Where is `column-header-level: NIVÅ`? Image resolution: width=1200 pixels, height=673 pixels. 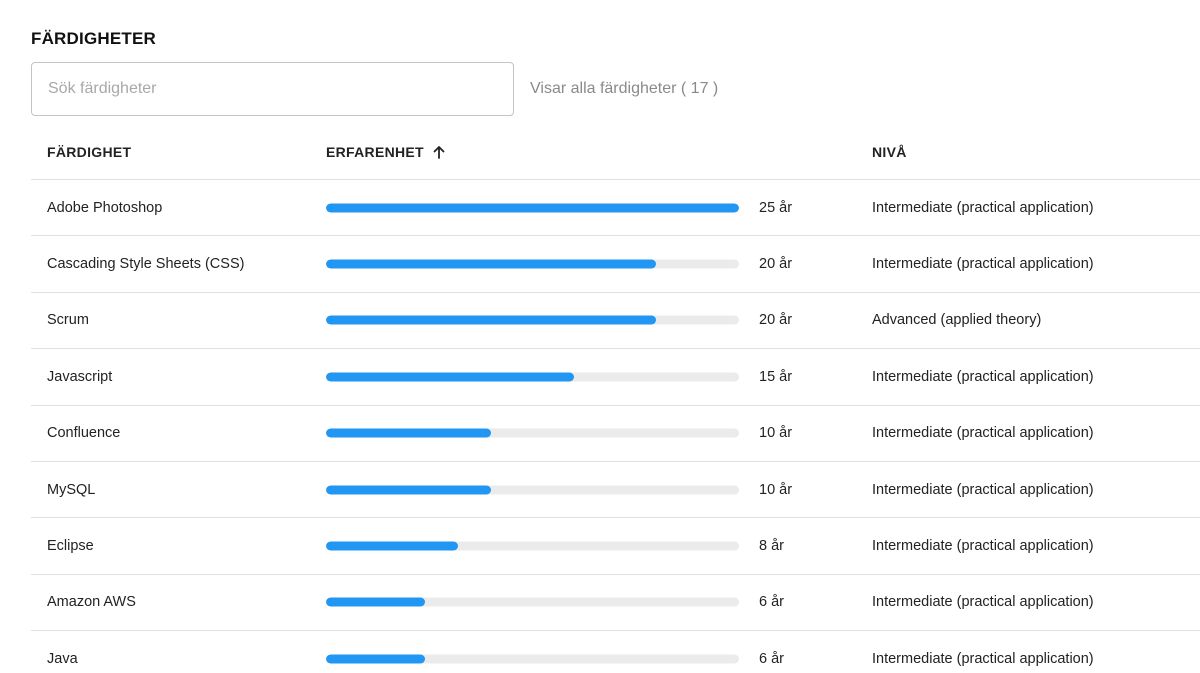 column-header-level: NIVÅ is located at coordinates (889, 152).